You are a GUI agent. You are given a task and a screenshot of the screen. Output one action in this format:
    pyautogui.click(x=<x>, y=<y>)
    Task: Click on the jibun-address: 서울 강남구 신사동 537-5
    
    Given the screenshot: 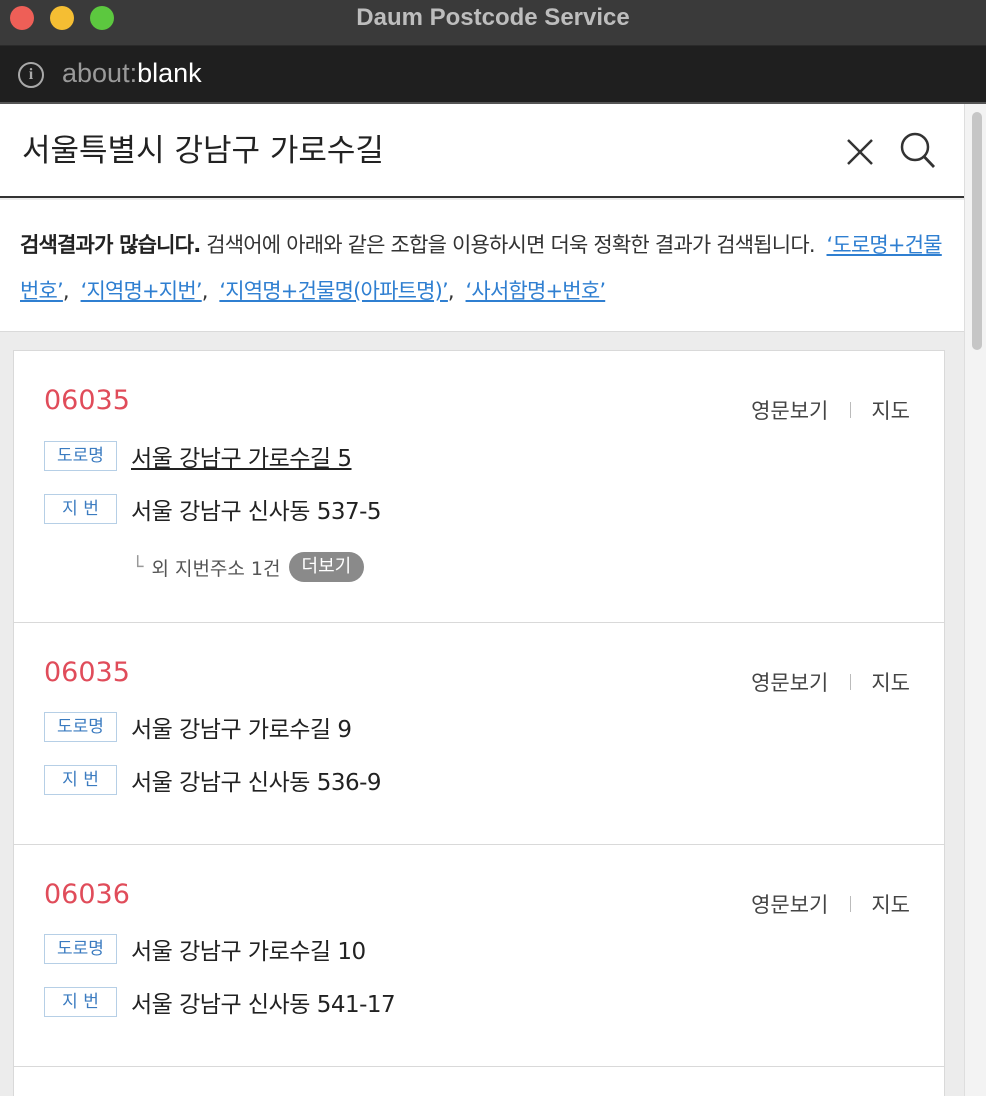 What is the action you would take?
    pyautogui.click(x=256, y=509)
    